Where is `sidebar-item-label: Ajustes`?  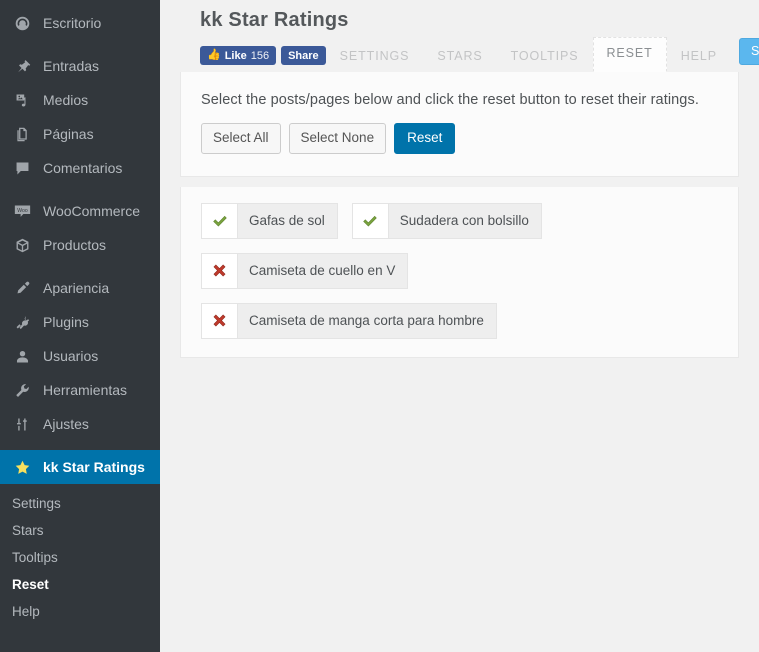 sidebar-item-label: Ajustes is located at coordinates (66, 424).